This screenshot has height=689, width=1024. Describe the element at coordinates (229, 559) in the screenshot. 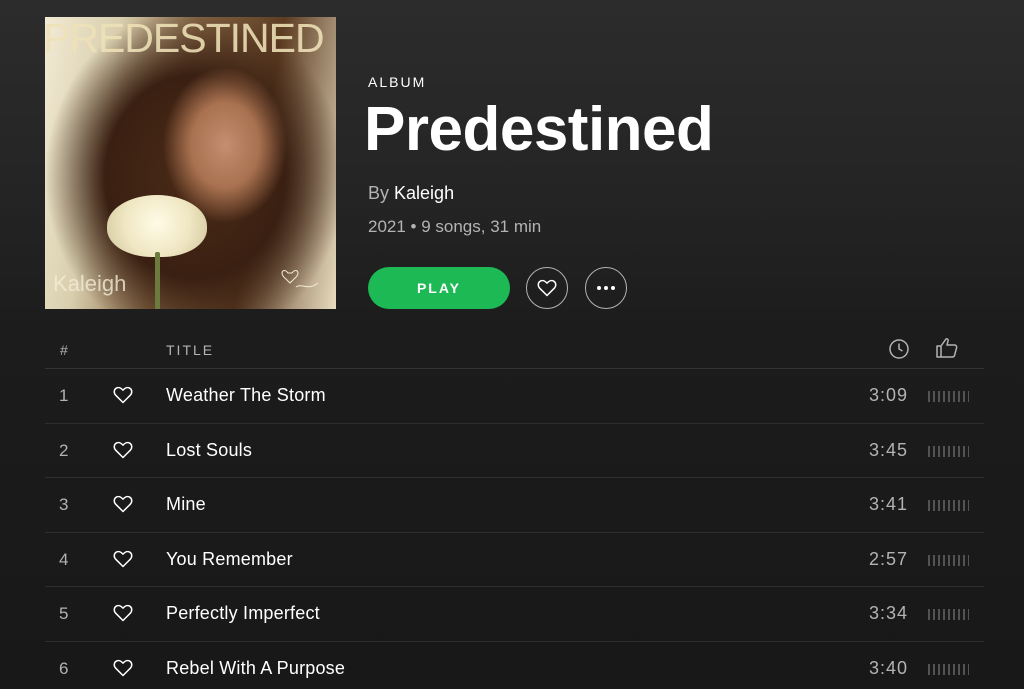

I see `track-title: You Remember` at that location.